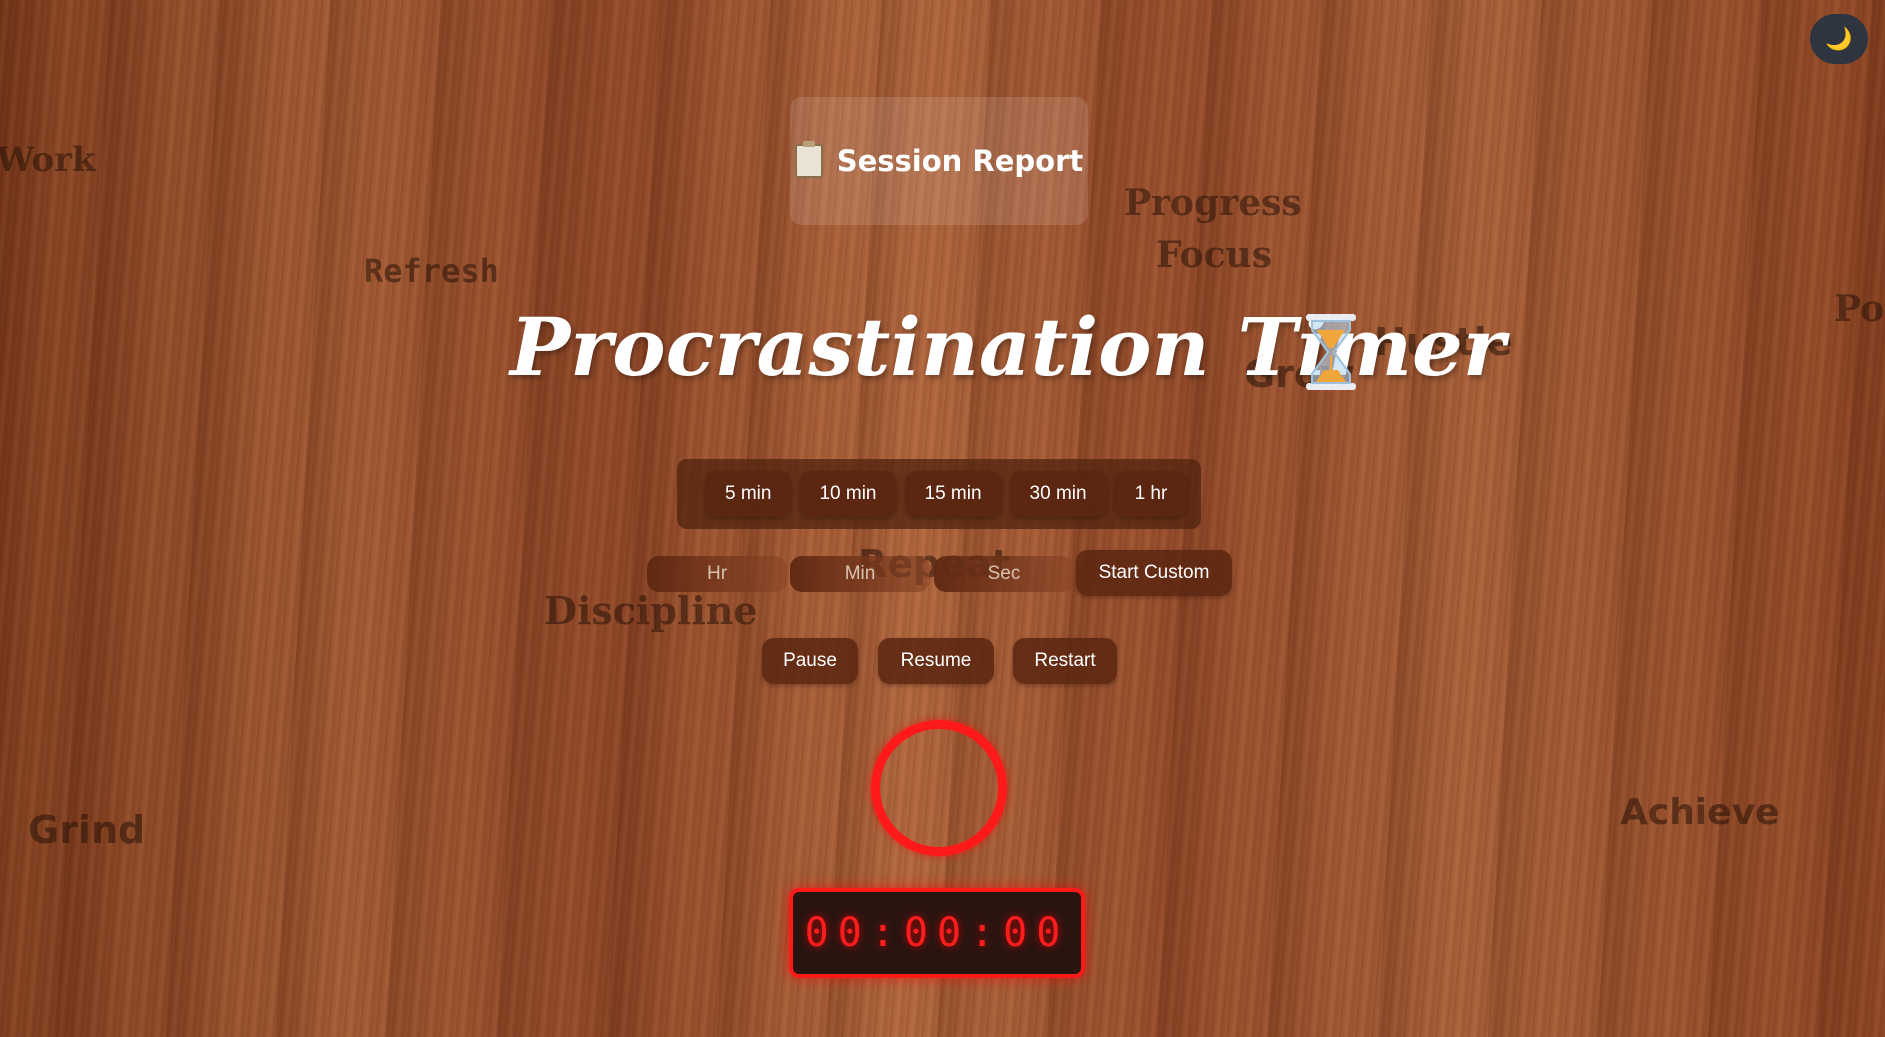  I want to click on bg-word-achieve: Achieve, so click(1700, 812).